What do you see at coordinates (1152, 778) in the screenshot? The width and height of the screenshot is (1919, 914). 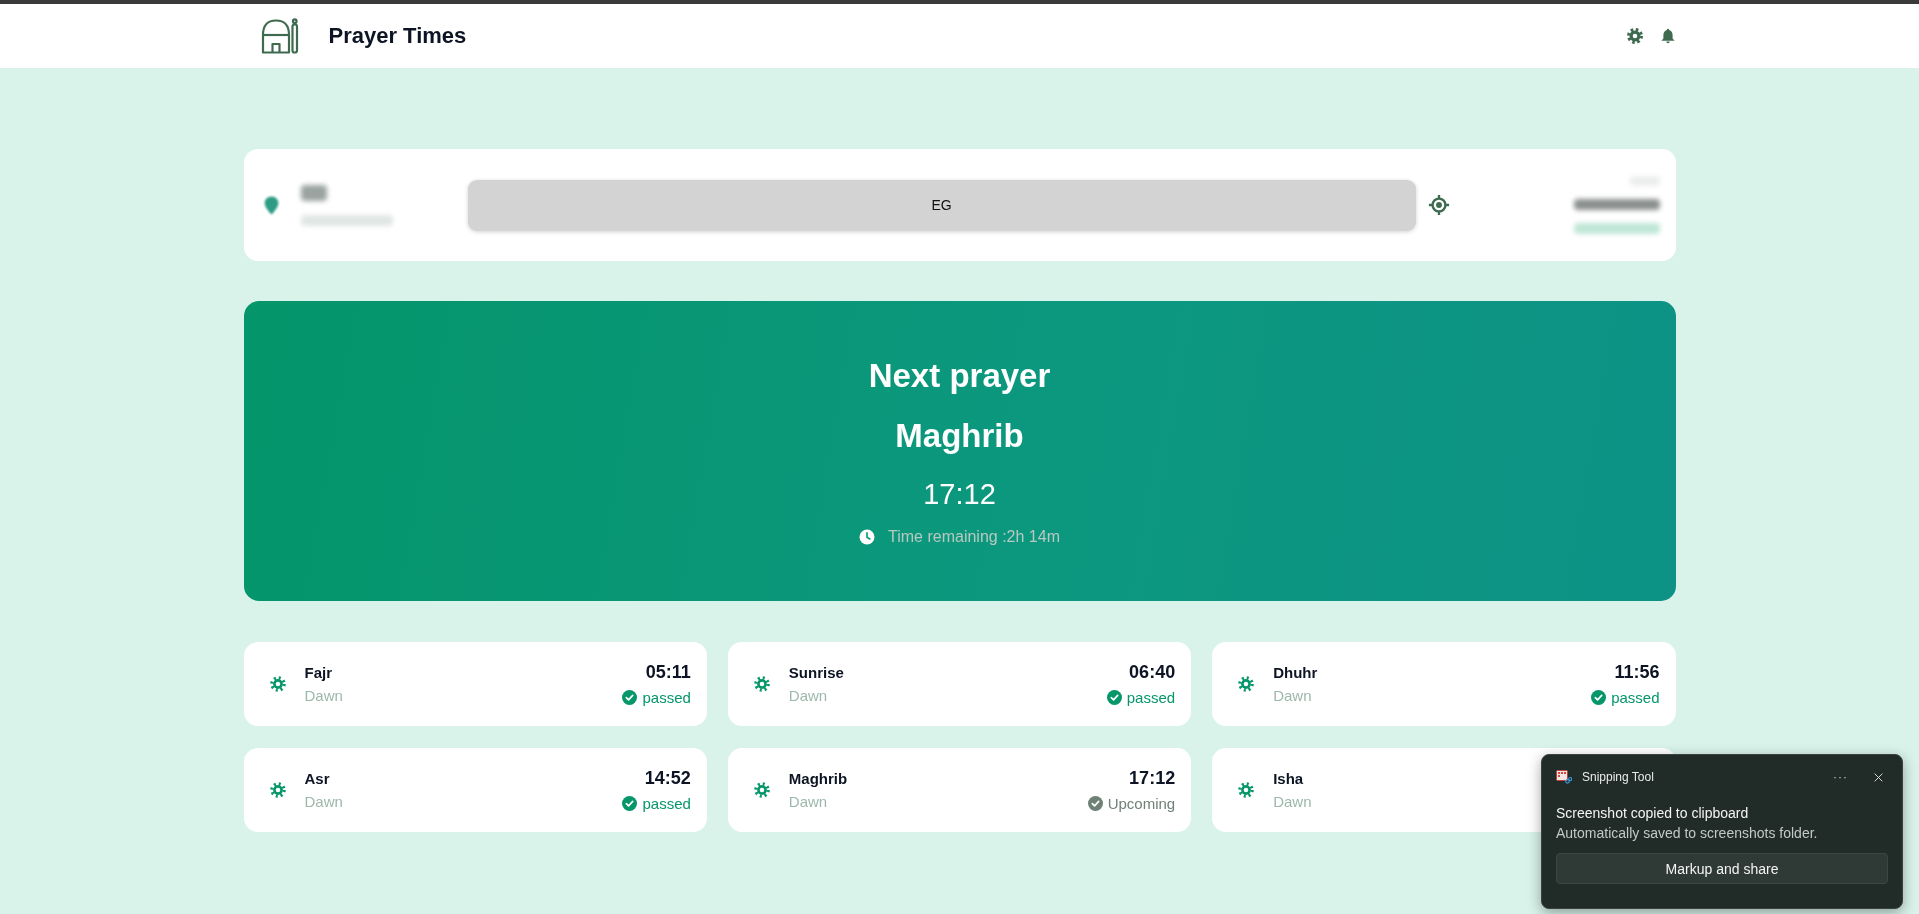 I see `prayer-time: 17:12` at bounding box center [1152, 778].